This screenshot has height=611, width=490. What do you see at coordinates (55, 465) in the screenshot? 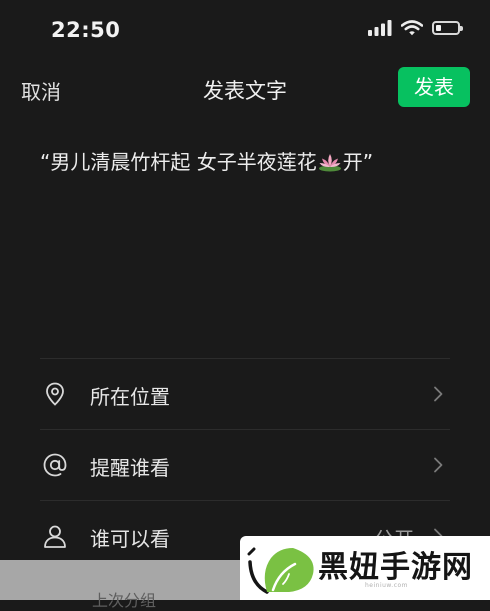
I see `at-mention-icon` at bounding box center [55, 465].